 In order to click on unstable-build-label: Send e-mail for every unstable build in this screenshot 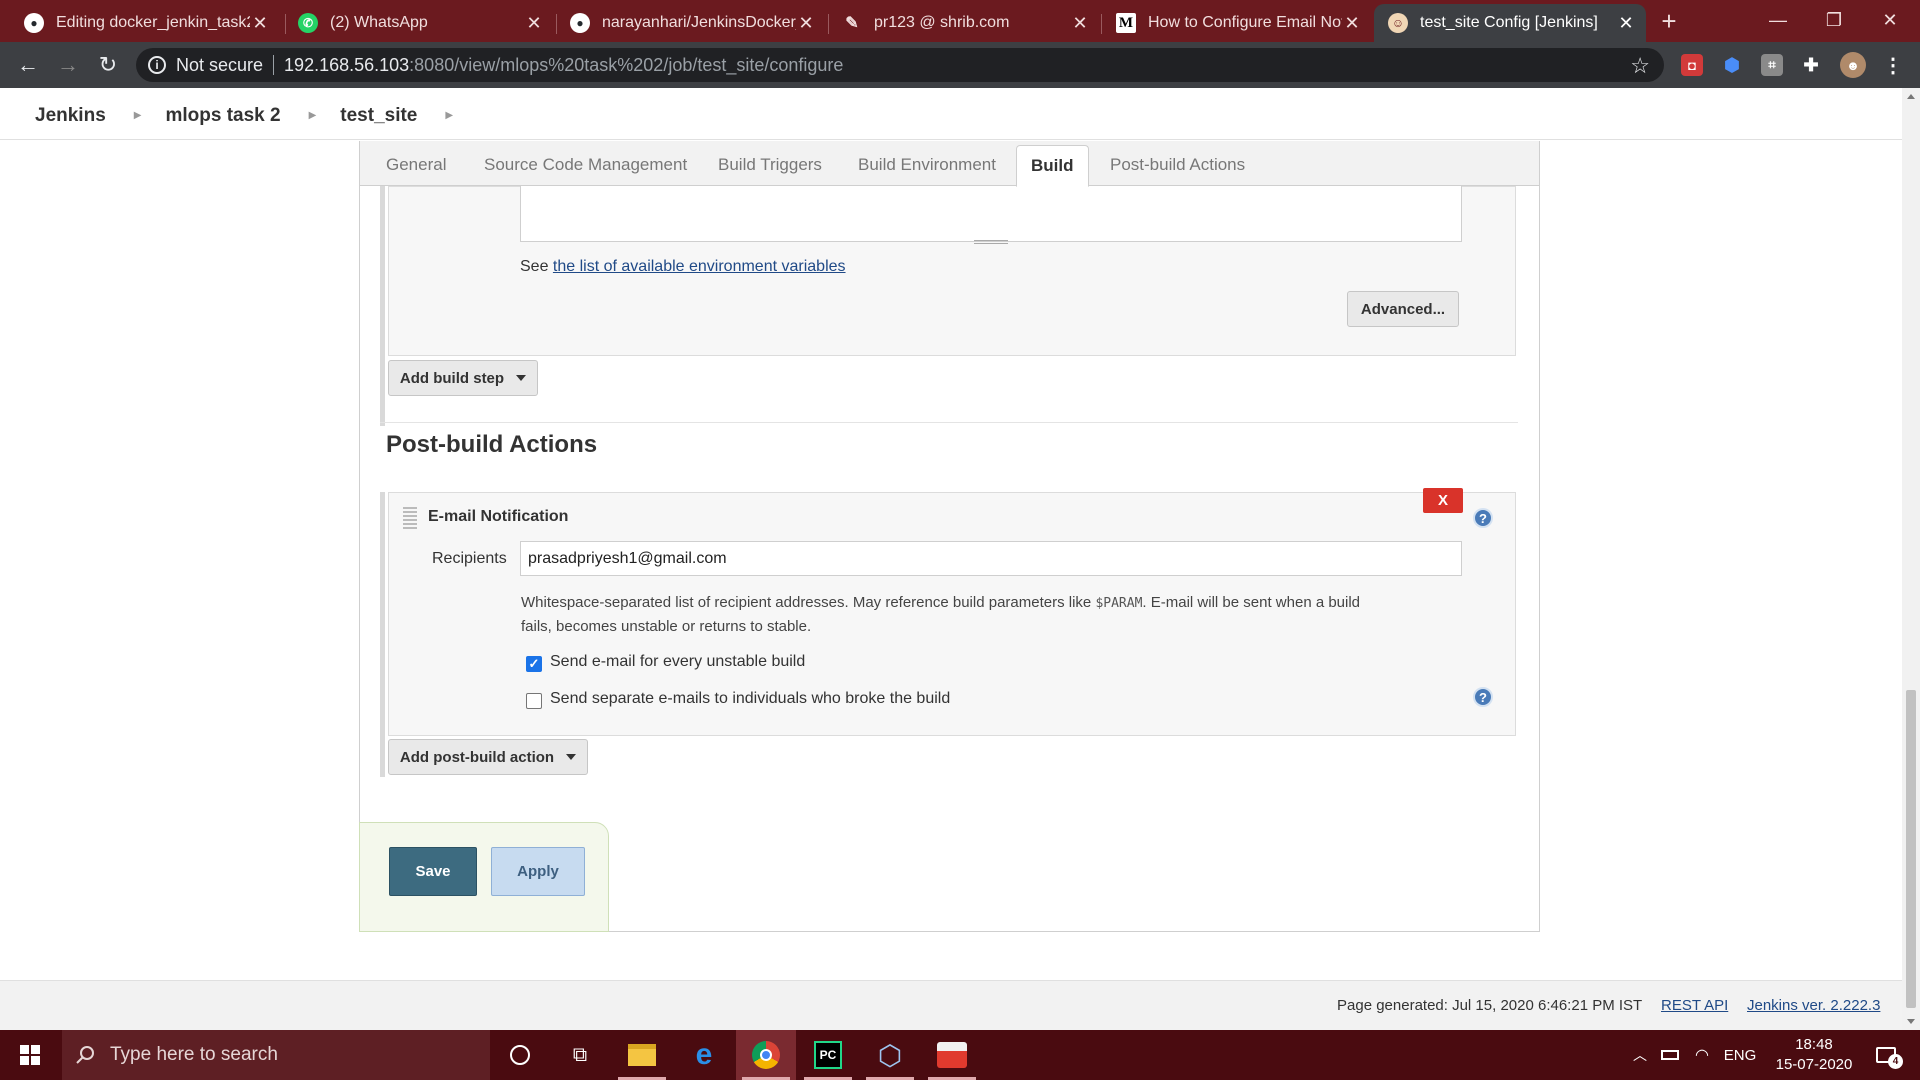, I will do `click(677, 662)`.